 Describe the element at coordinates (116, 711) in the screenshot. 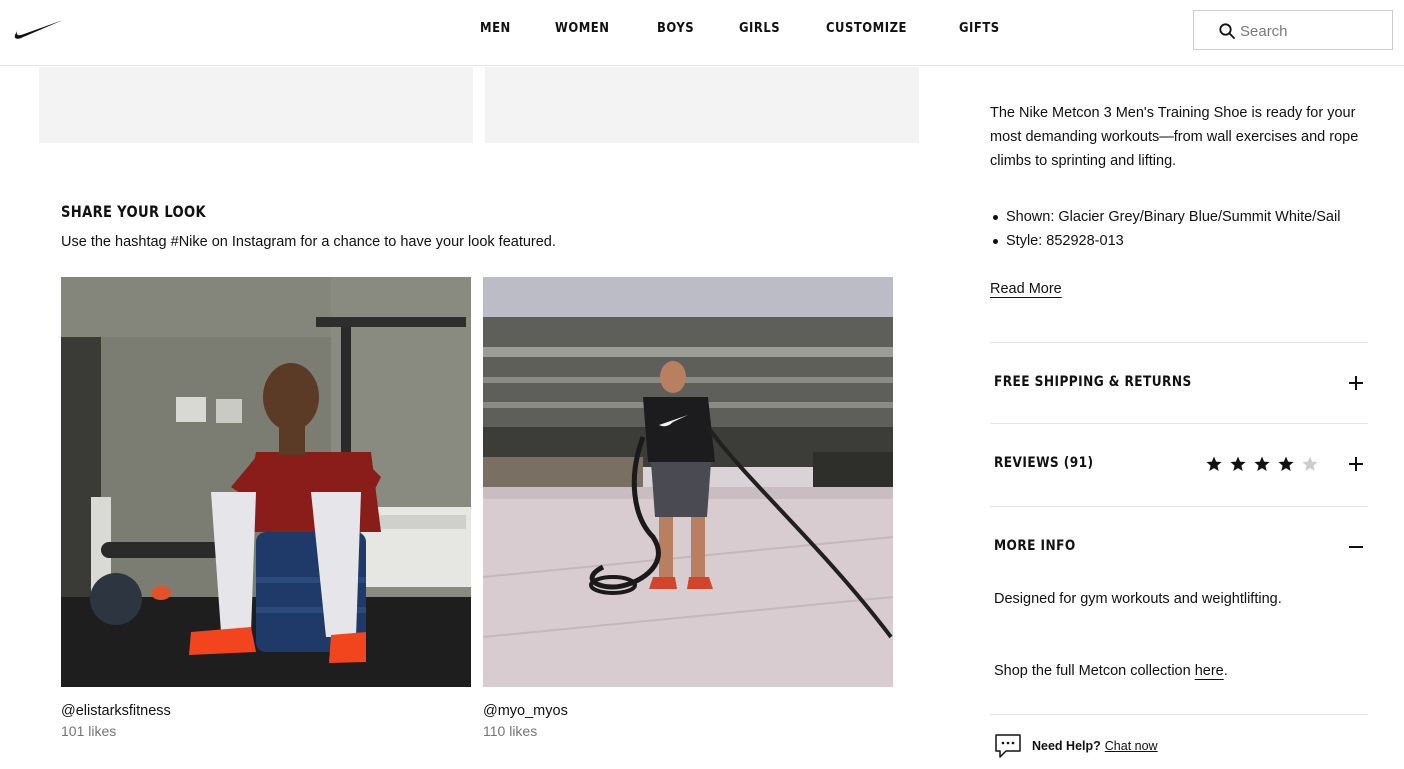

I see `post-handle: @elistarksfitness` at that location.